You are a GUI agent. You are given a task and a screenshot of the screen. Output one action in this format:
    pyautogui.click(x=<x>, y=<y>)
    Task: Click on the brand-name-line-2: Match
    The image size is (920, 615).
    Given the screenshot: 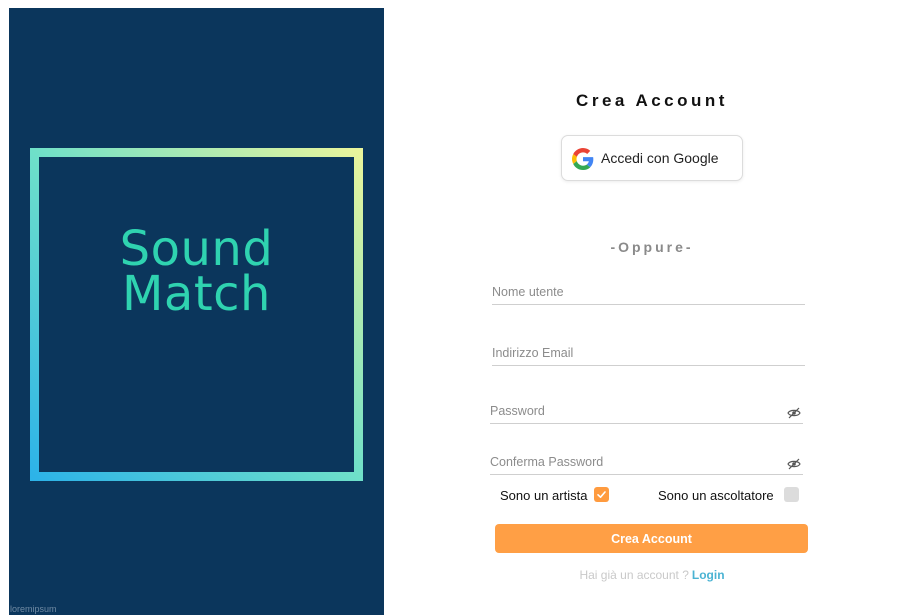 What is the action you would take?
    pyautogui.click(x=196, y=294)
    